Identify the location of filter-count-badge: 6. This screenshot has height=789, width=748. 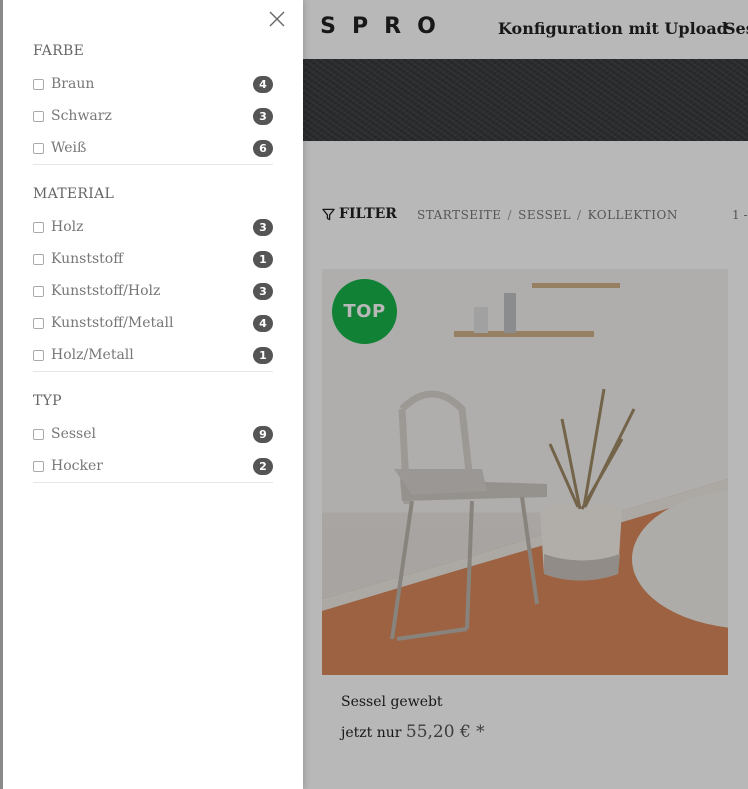
(263, 148).